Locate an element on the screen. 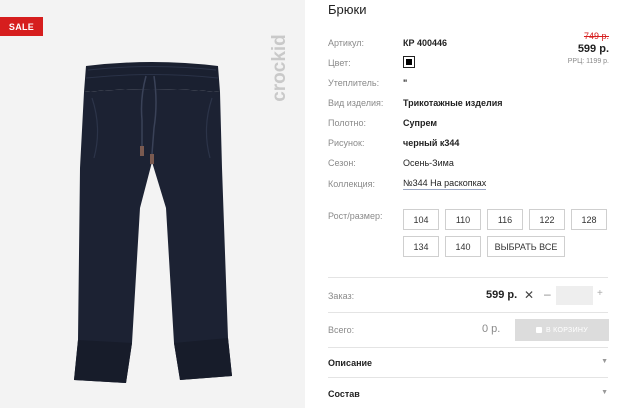 This screenshot has height=408, width=640. product-type-value: Трикотажные изделия is located at coordinates (453, 103).